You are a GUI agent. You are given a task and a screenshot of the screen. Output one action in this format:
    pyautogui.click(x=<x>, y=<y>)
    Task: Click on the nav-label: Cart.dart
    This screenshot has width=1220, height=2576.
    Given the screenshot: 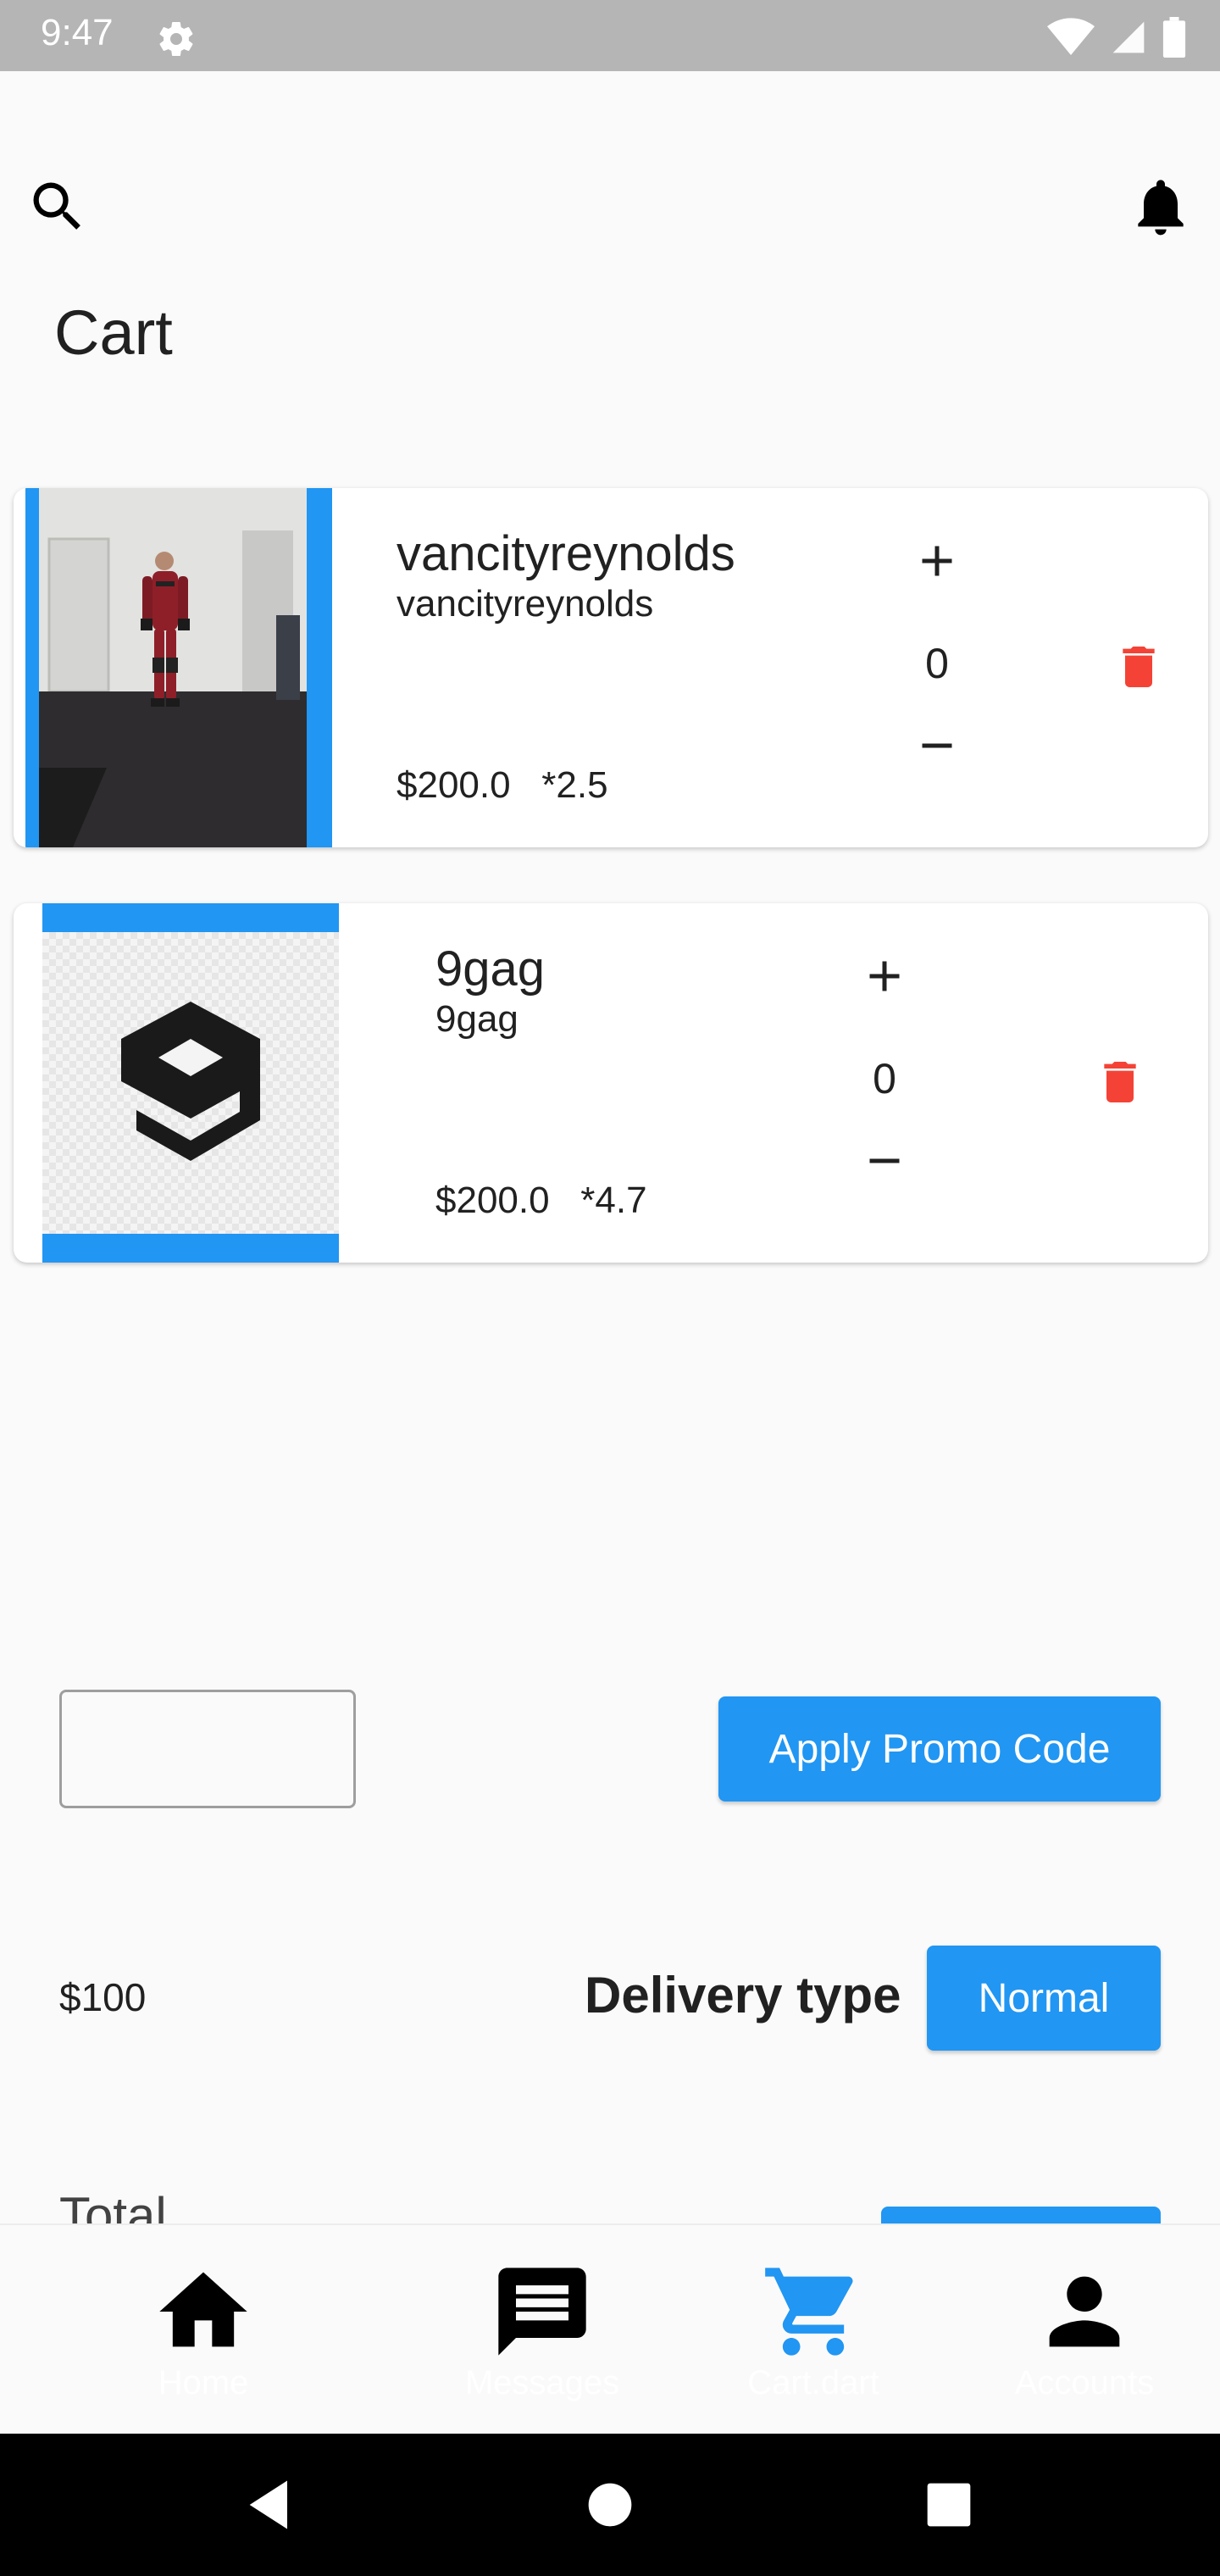 What is the action you would take?
    pyautogui.click(x=813, y=2382)
    